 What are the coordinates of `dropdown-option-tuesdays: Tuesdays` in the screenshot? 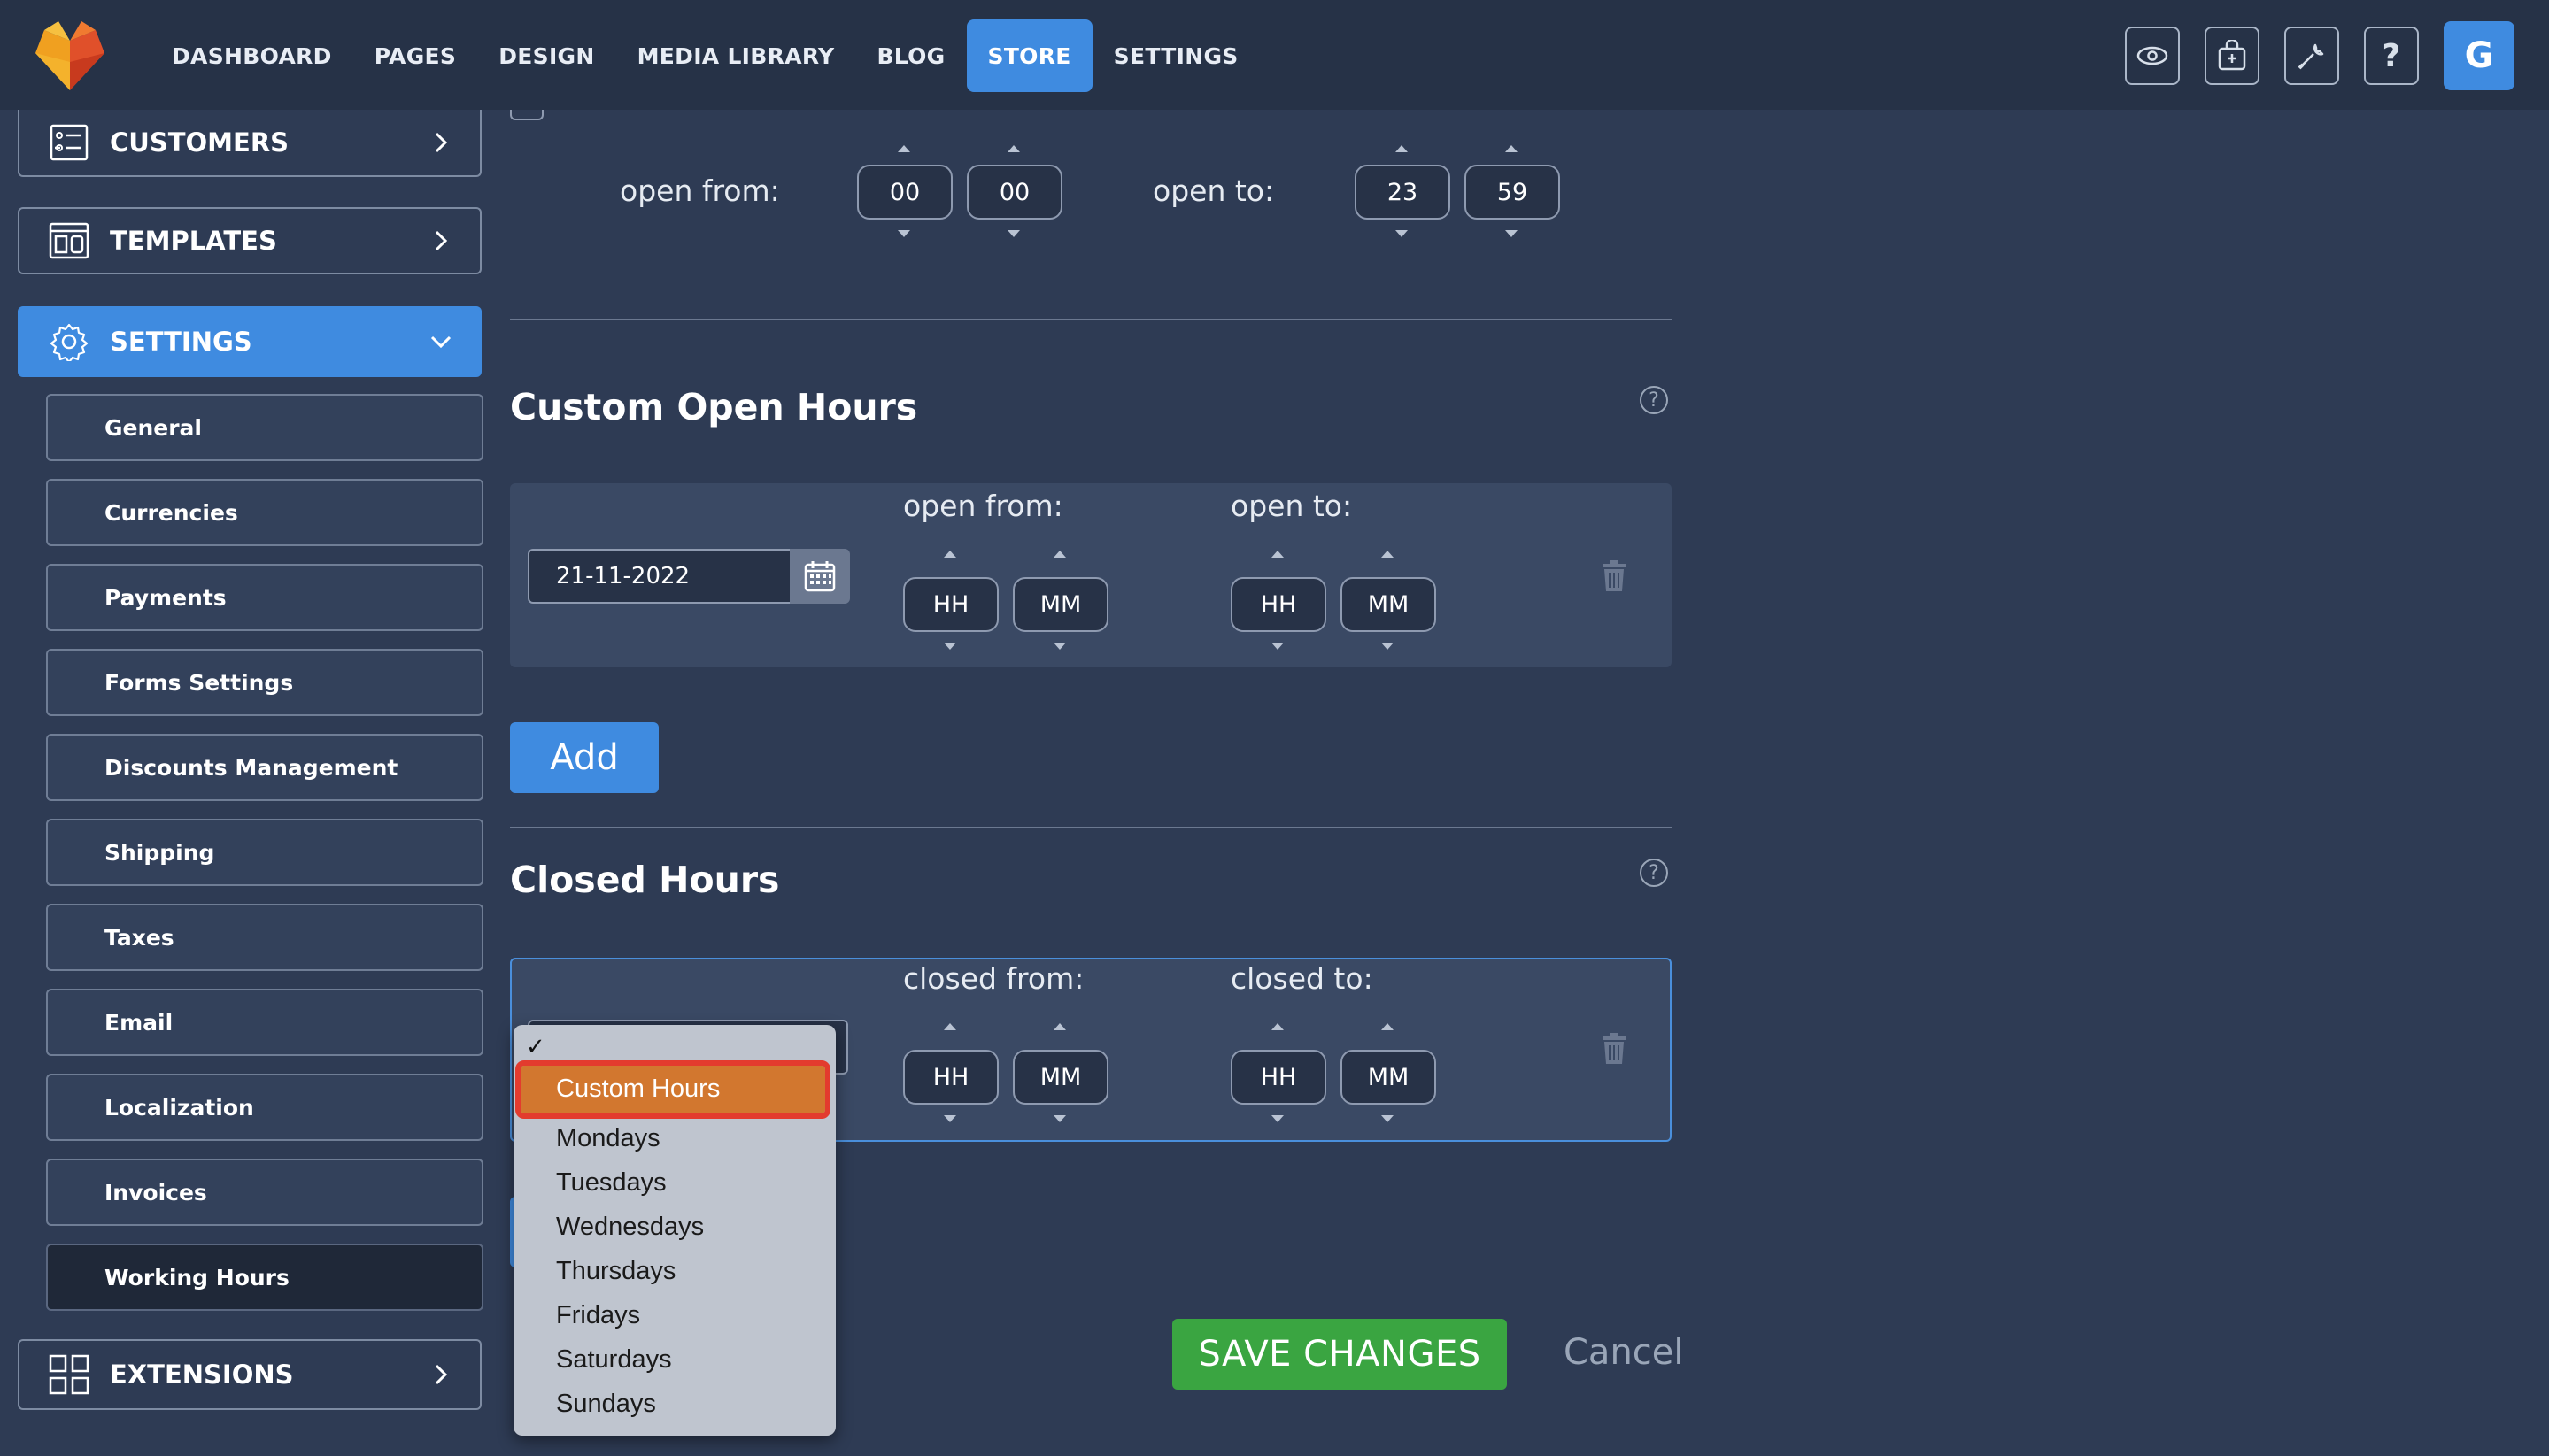 It's located at (611, 1183).